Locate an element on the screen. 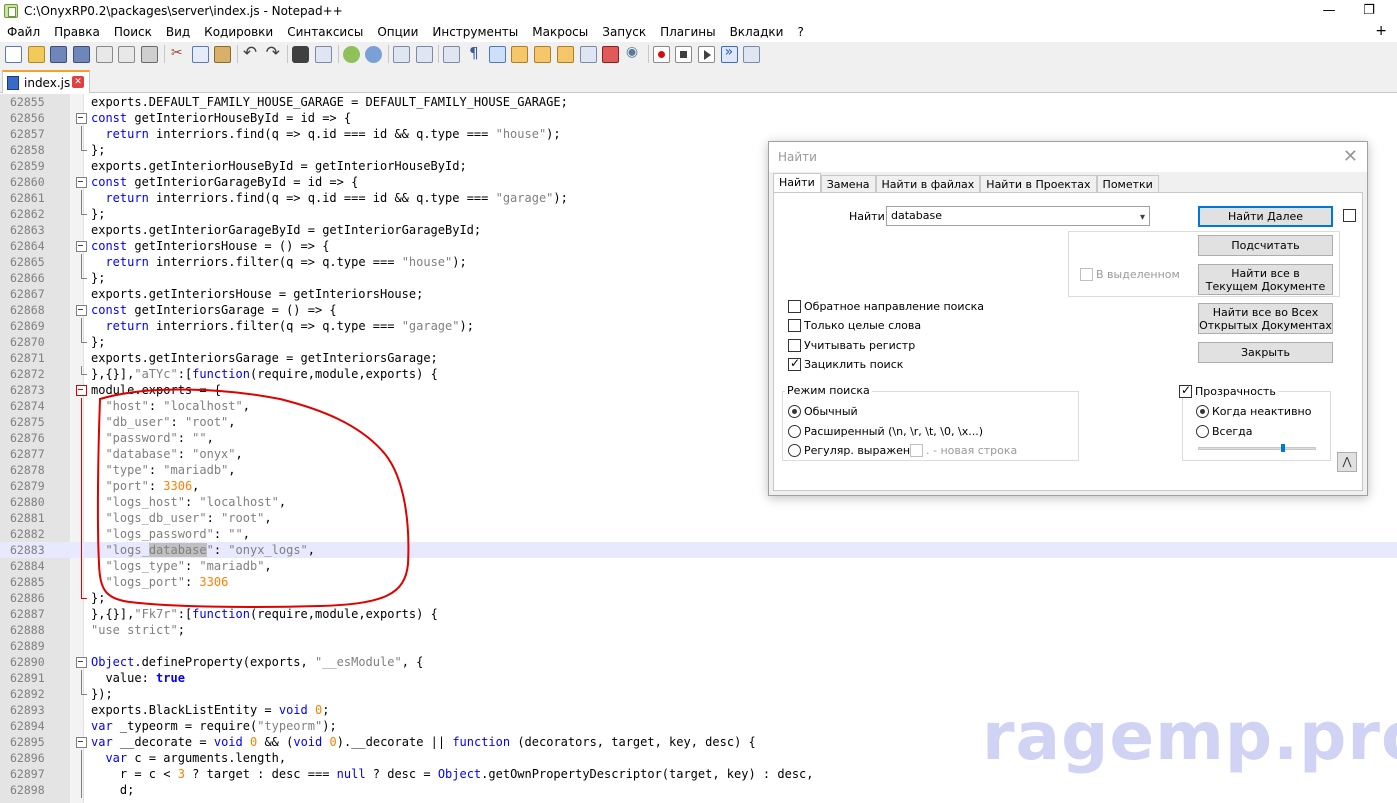 This screenshot has height=803, width=1397. zoom-in-icon is located at coordinates (351, 54).